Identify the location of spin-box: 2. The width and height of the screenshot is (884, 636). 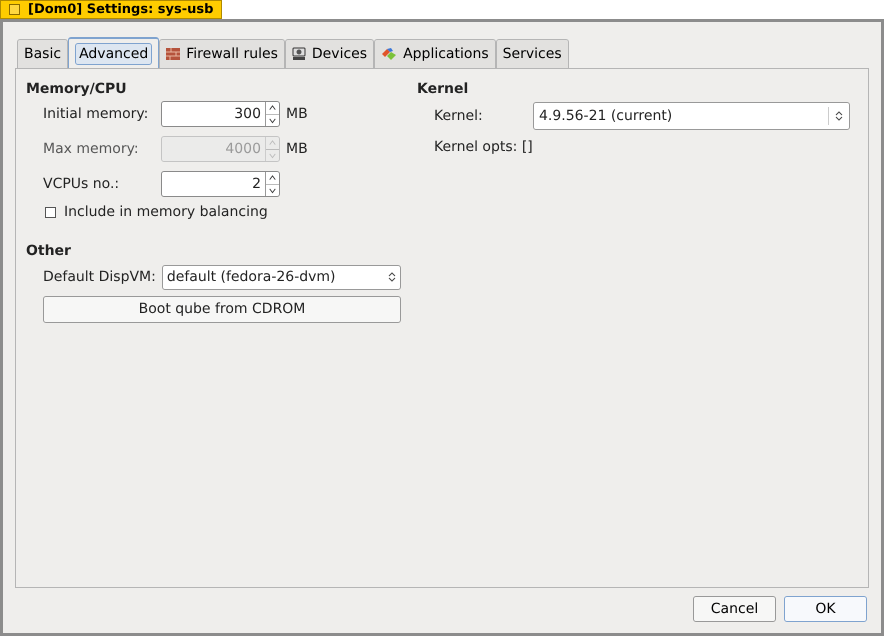
(220, 184).